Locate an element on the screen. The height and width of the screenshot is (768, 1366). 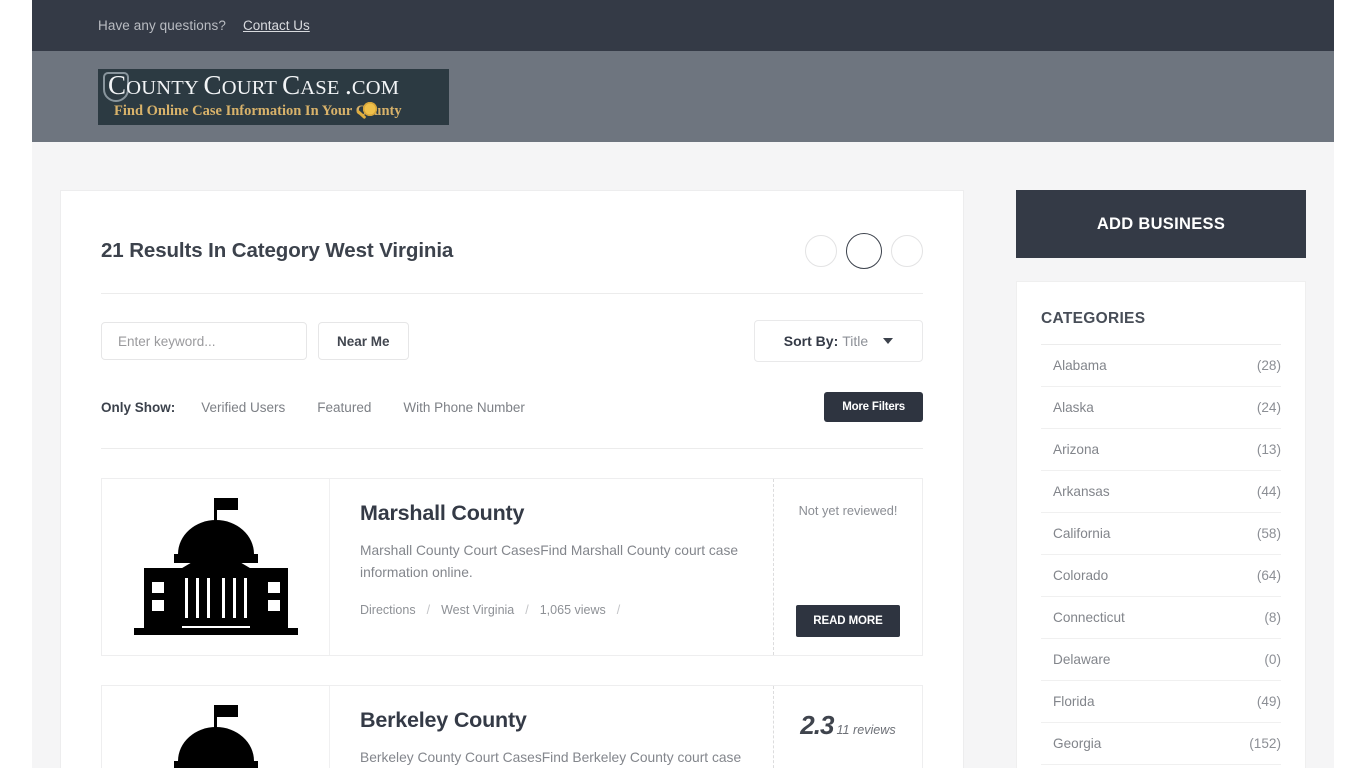
sidebar-item-georgia: Georgia (152) is located at coordinates (1161, 744).